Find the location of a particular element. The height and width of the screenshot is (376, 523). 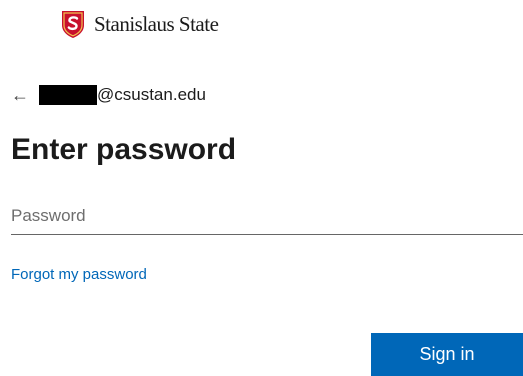

page-title: Enter password is located at coordinates (124, 149).